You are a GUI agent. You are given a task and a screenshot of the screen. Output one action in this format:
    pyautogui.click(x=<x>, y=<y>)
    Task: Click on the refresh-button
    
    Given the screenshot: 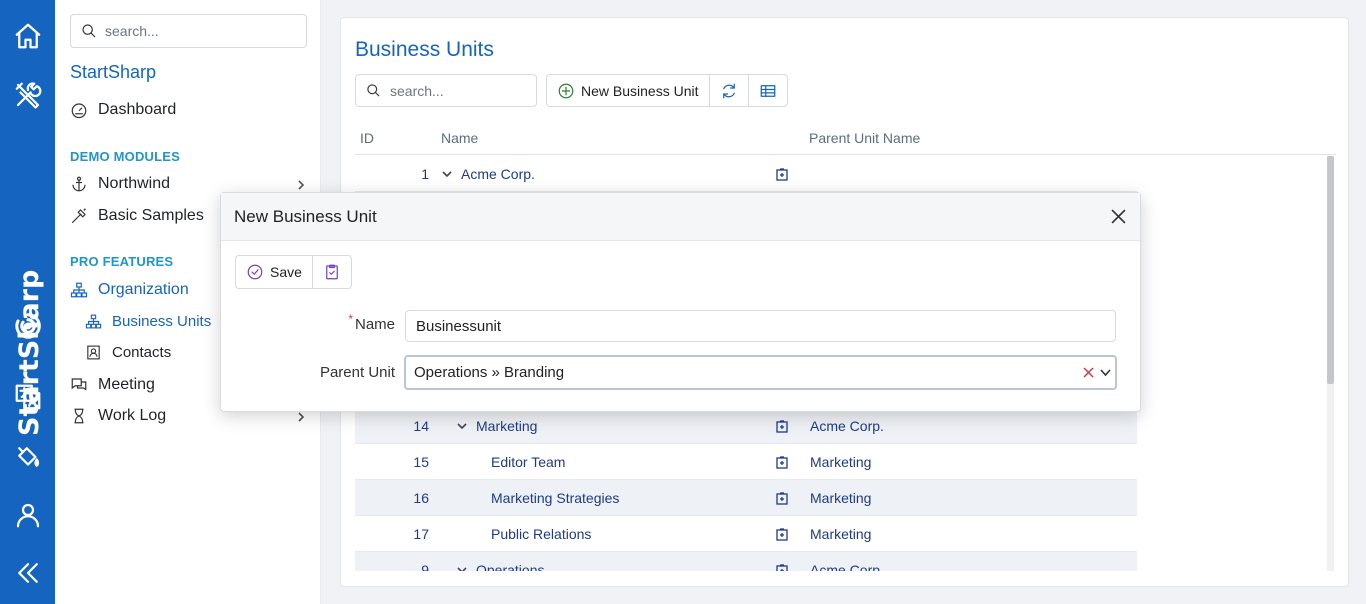 What is the action you would take?
    pyautogui.click(x=729, y=90)
    